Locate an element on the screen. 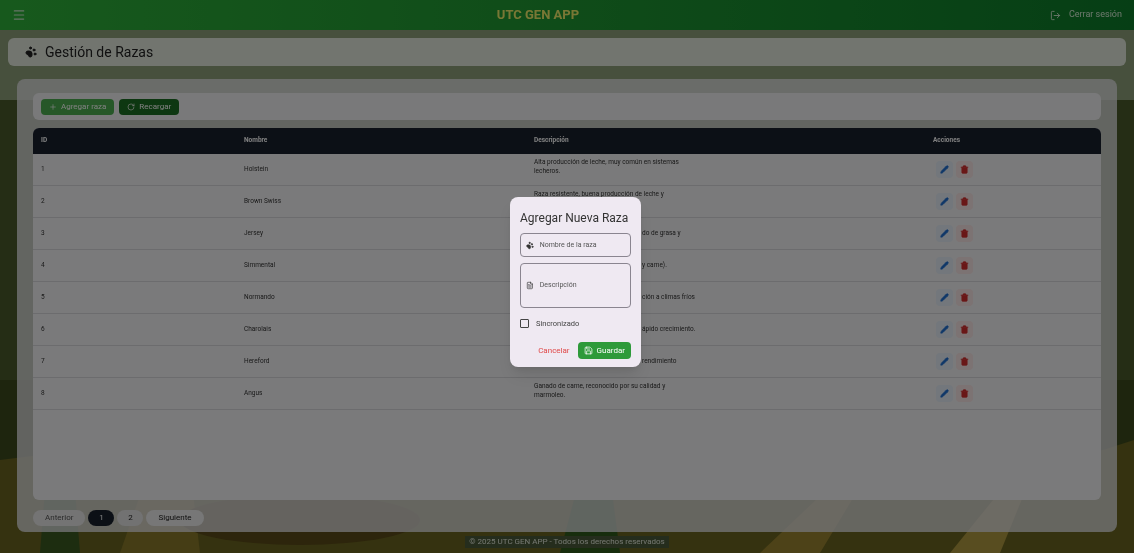 The height and width of the screenshot is (553, 1134). menu-button is located at coordinates (19, 15).